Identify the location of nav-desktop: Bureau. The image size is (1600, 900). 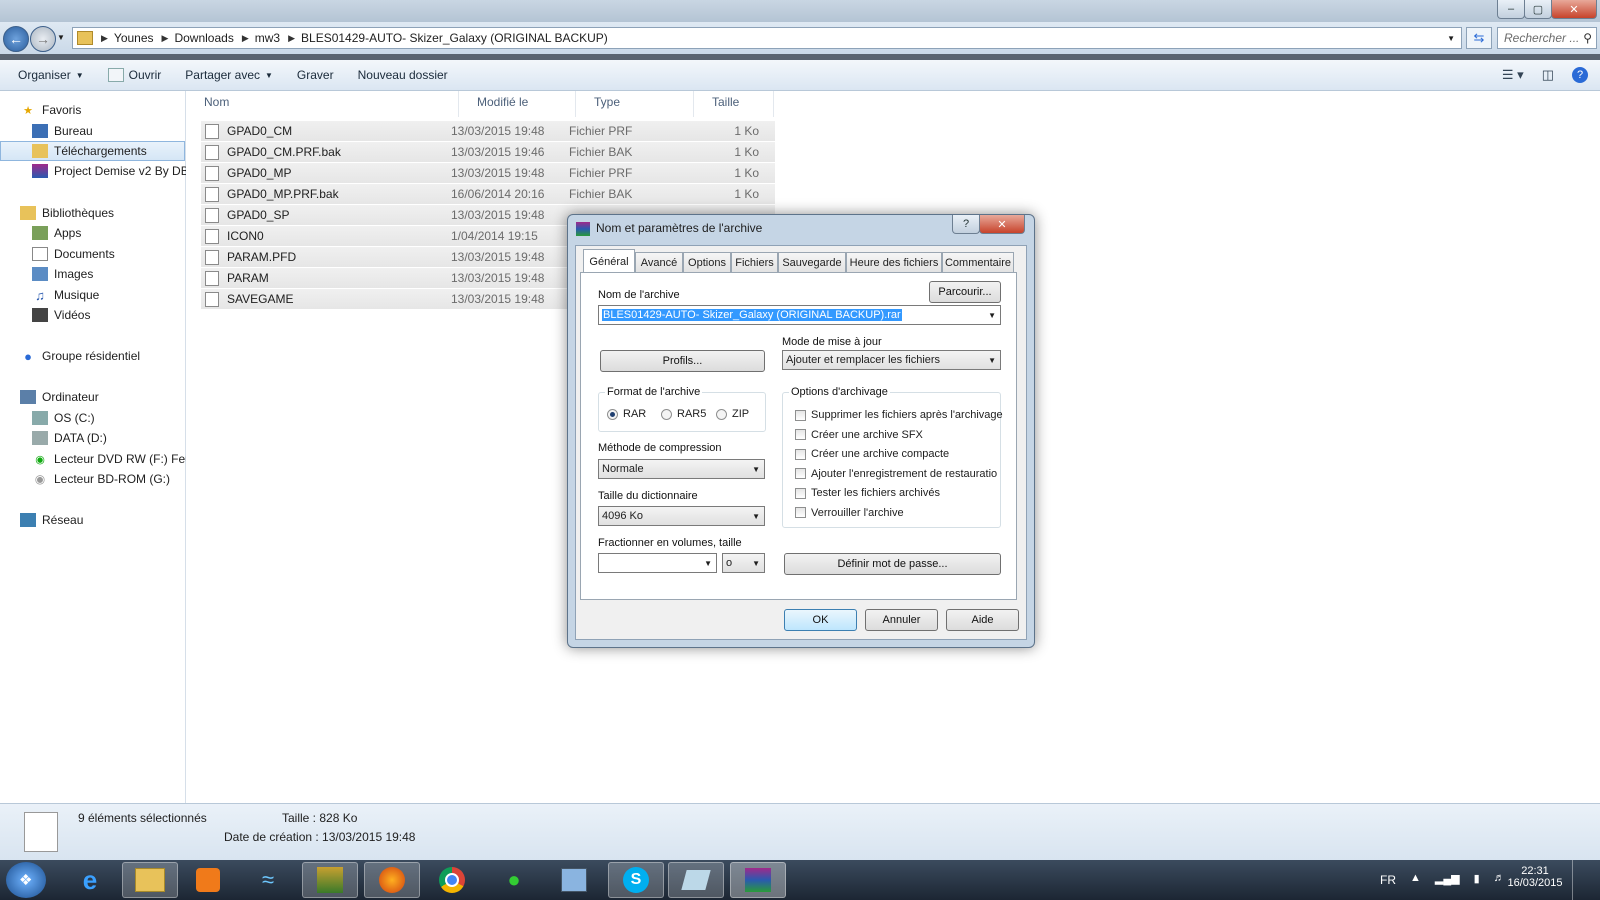
(108, 131).